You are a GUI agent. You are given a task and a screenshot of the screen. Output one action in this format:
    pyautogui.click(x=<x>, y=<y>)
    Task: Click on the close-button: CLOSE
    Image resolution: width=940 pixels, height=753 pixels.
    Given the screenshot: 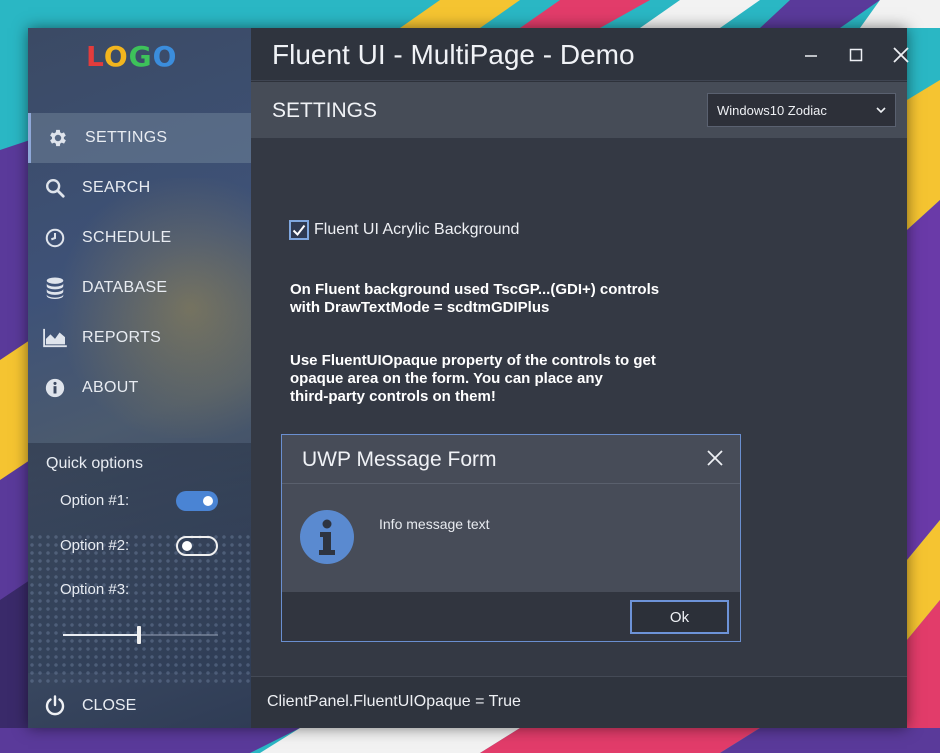 What is the action you would take?
    pyautogui.click(x=139, y=705)
    